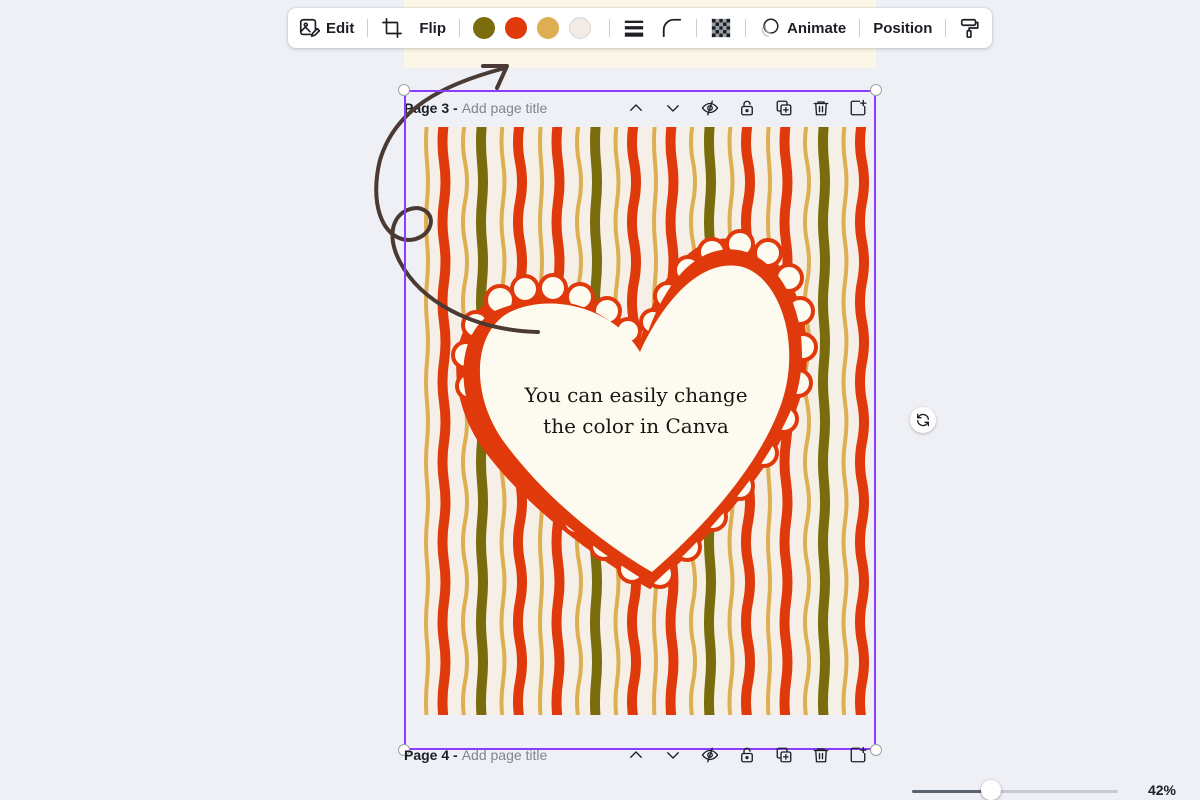  What do you see at coordinates (636, 411) in the screenshot?
I see `heart-text: You can easily change the color in Canva` at bounding box center [636, 411].